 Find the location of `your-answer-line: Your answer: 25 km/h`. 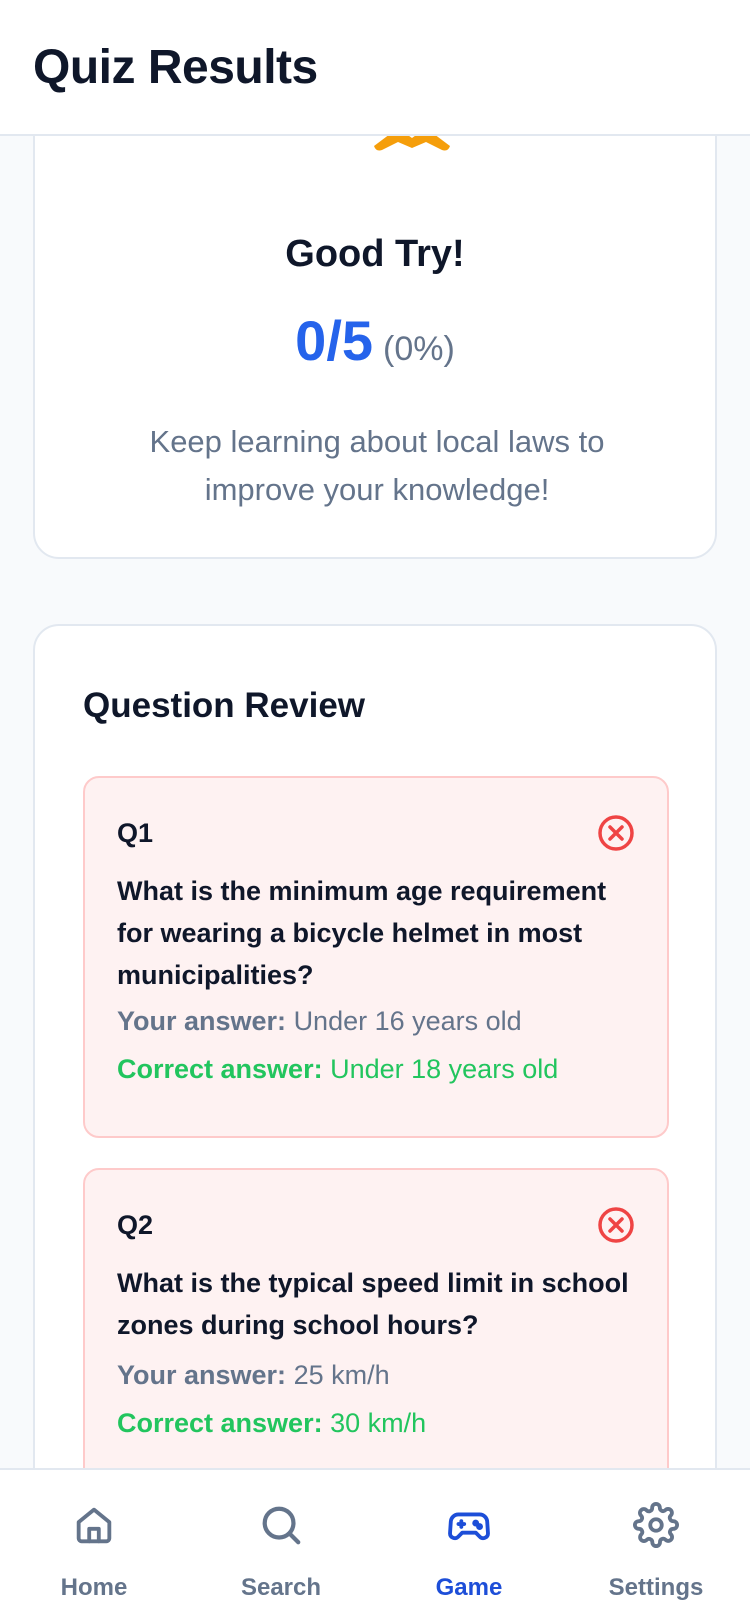

your-answer-line: Your answer: 25 km/h is located at coordinates (253, 1375).